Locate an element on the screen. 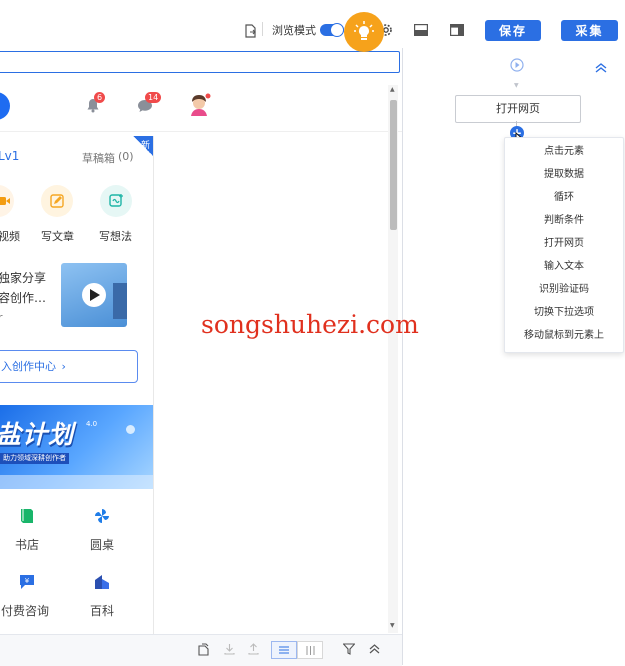 The width and height of the screenshot is (625, 666). url-input is located at coordinates (200, 62).